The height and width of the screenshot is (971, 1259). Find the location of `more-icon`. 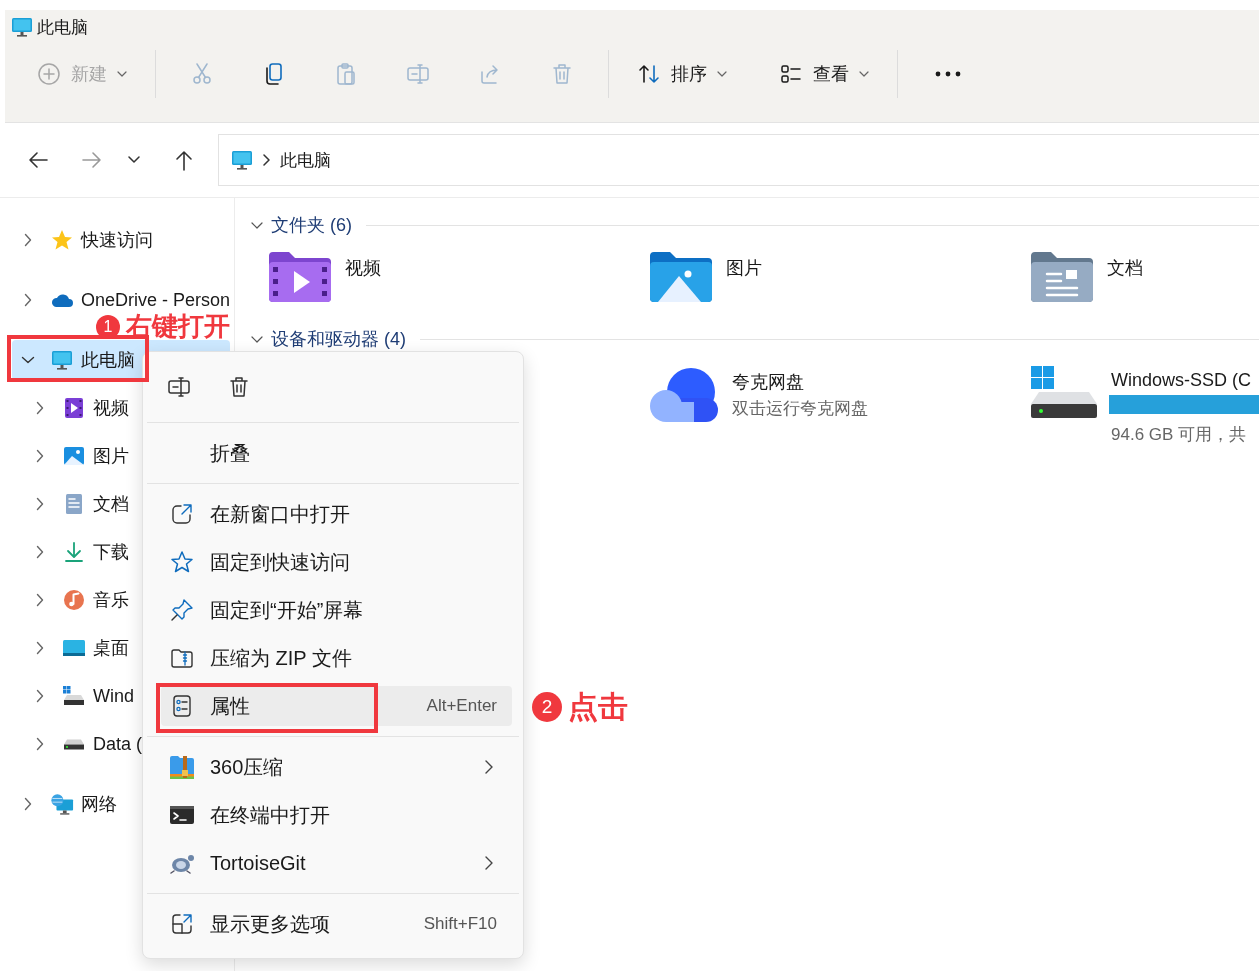

more-icon is located at coordinates (948, 74).